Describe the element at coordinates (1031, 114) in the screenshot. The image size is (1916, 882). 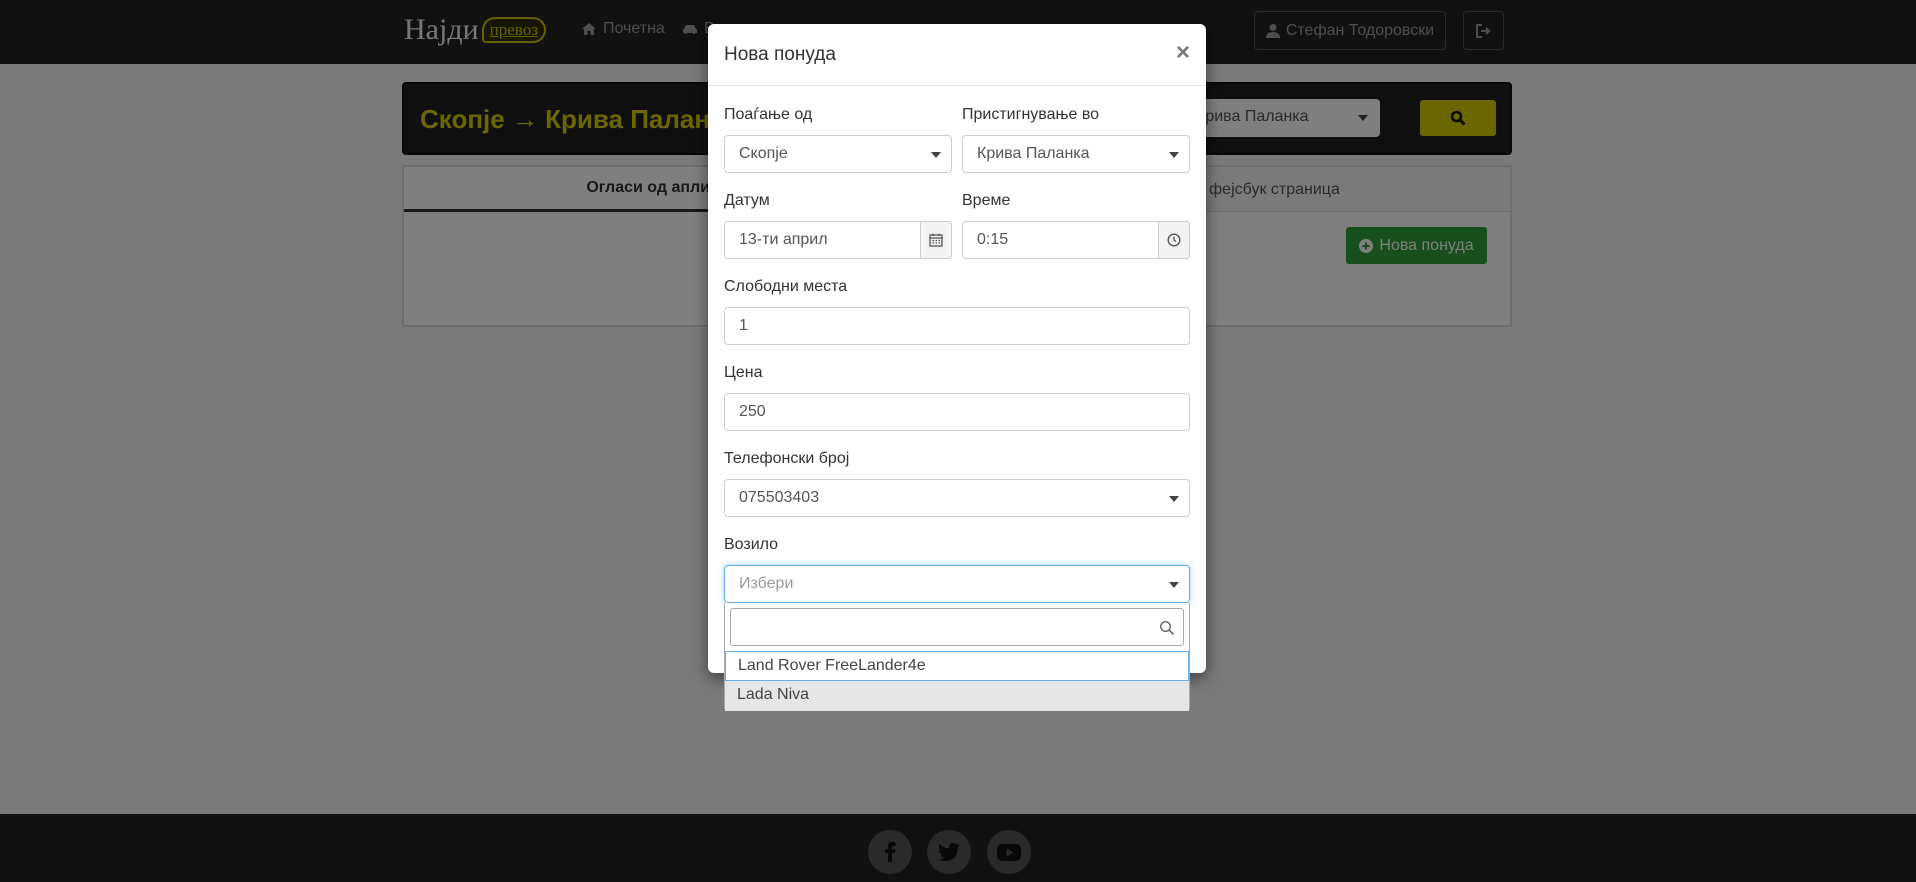
I see `arrival-label: Пристигнување во` at that location.